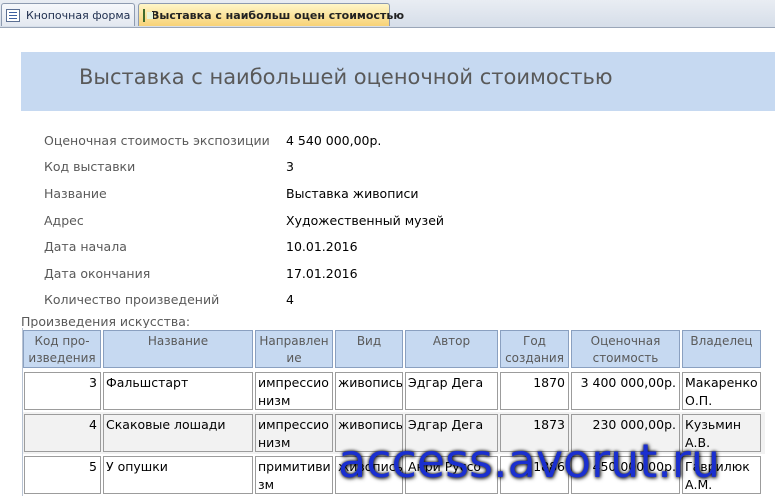  What do you see at coordinates (625, 349) in the screenshot?
I see `column-header-cost: Оценочная стоимость` at bounding box center [625, 349].